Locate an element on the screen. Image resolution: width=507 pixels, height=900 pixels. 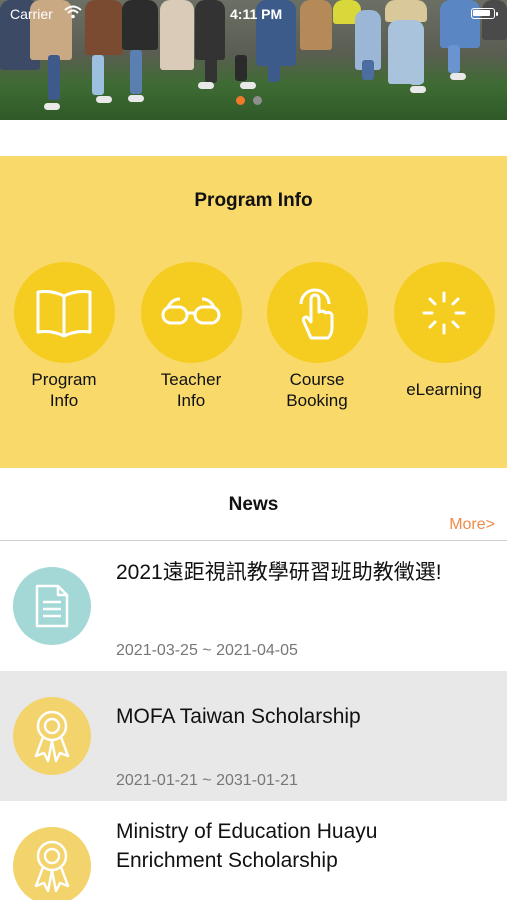
status-bar: Carrier 4:11 PM is located at coordinates (253, 14).